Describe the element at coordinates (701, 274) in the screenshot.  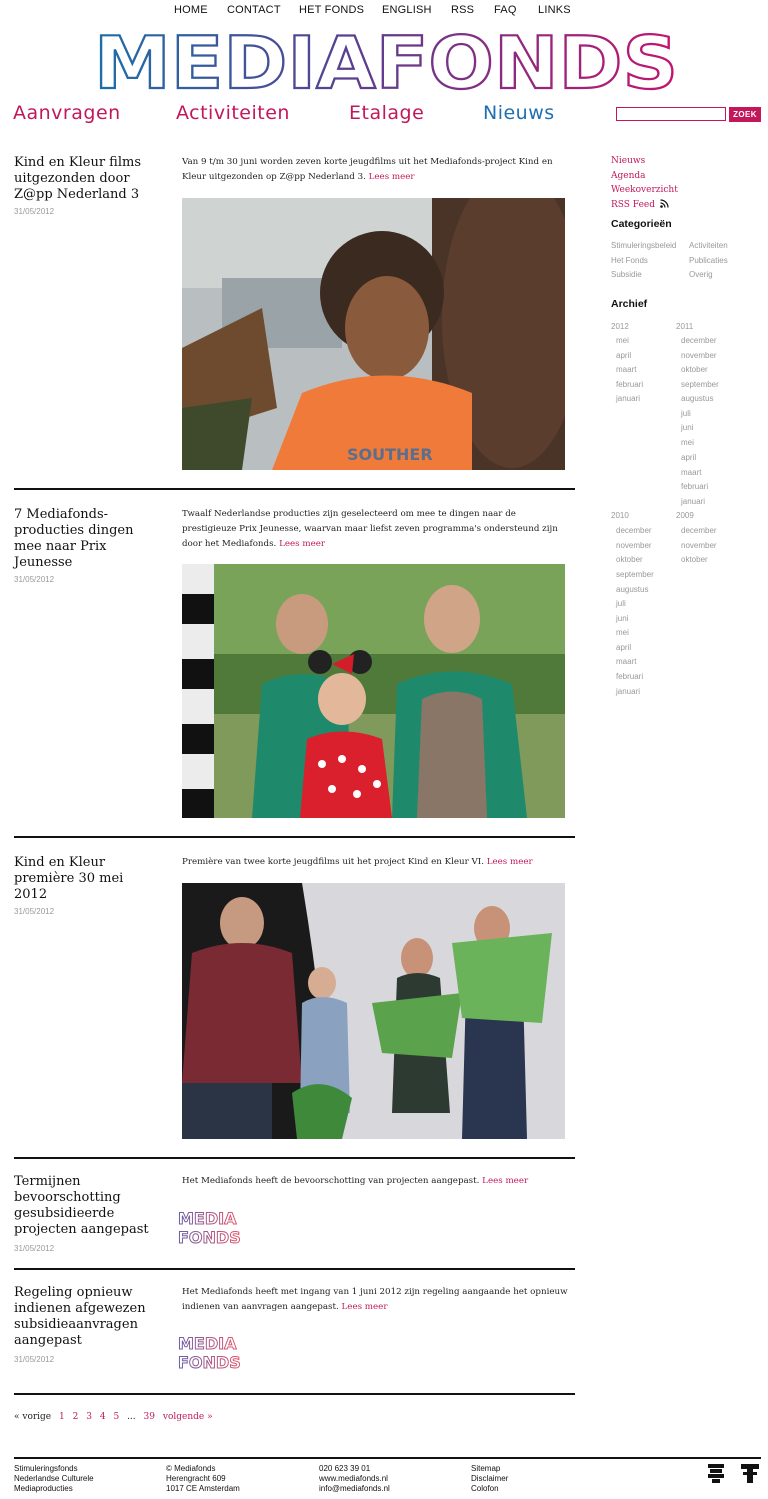
I see `category-link: Overig` at that location.